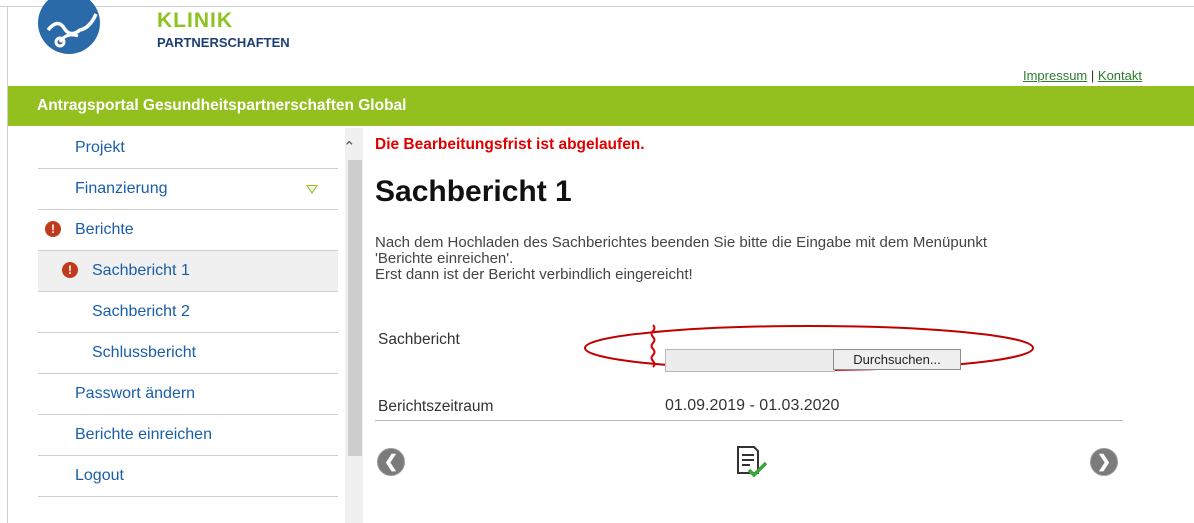 The width and height of the screenshot is (1194, 523). Describe the element at coordinates (143, 434) in the screenshot. I see `sidebar-item-label: Berichte einreichen` at that location.